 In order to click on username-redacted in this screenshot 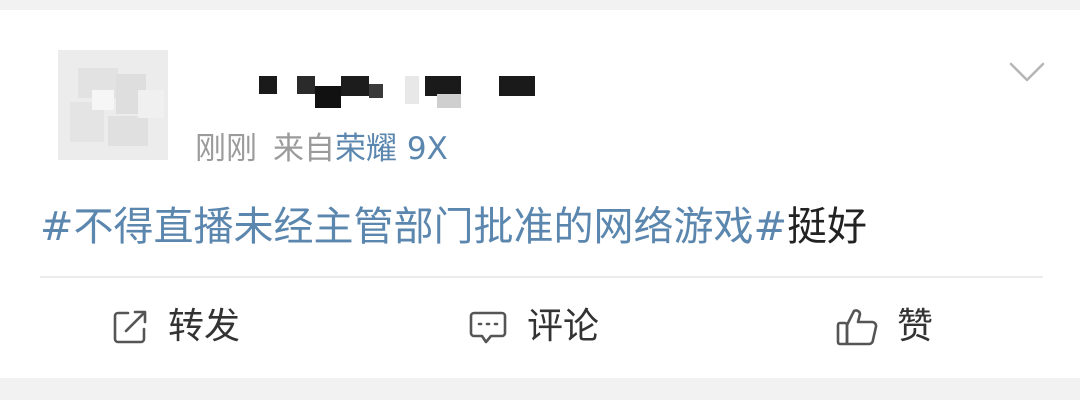, I will do `click(400, 86)`.